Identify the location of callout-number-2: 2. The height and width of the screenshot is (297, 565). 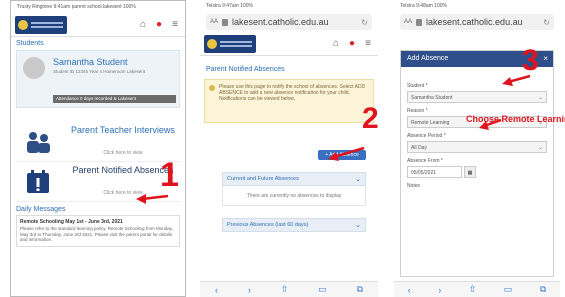
(370, 118).